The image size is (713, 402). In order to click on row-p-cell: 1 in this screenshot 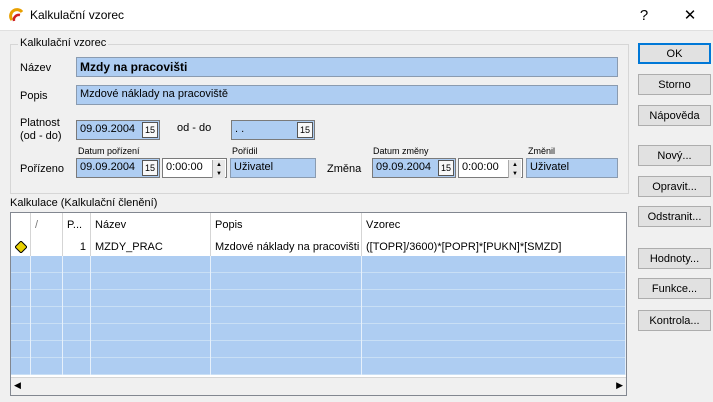, I will do `click(77, 247)`.